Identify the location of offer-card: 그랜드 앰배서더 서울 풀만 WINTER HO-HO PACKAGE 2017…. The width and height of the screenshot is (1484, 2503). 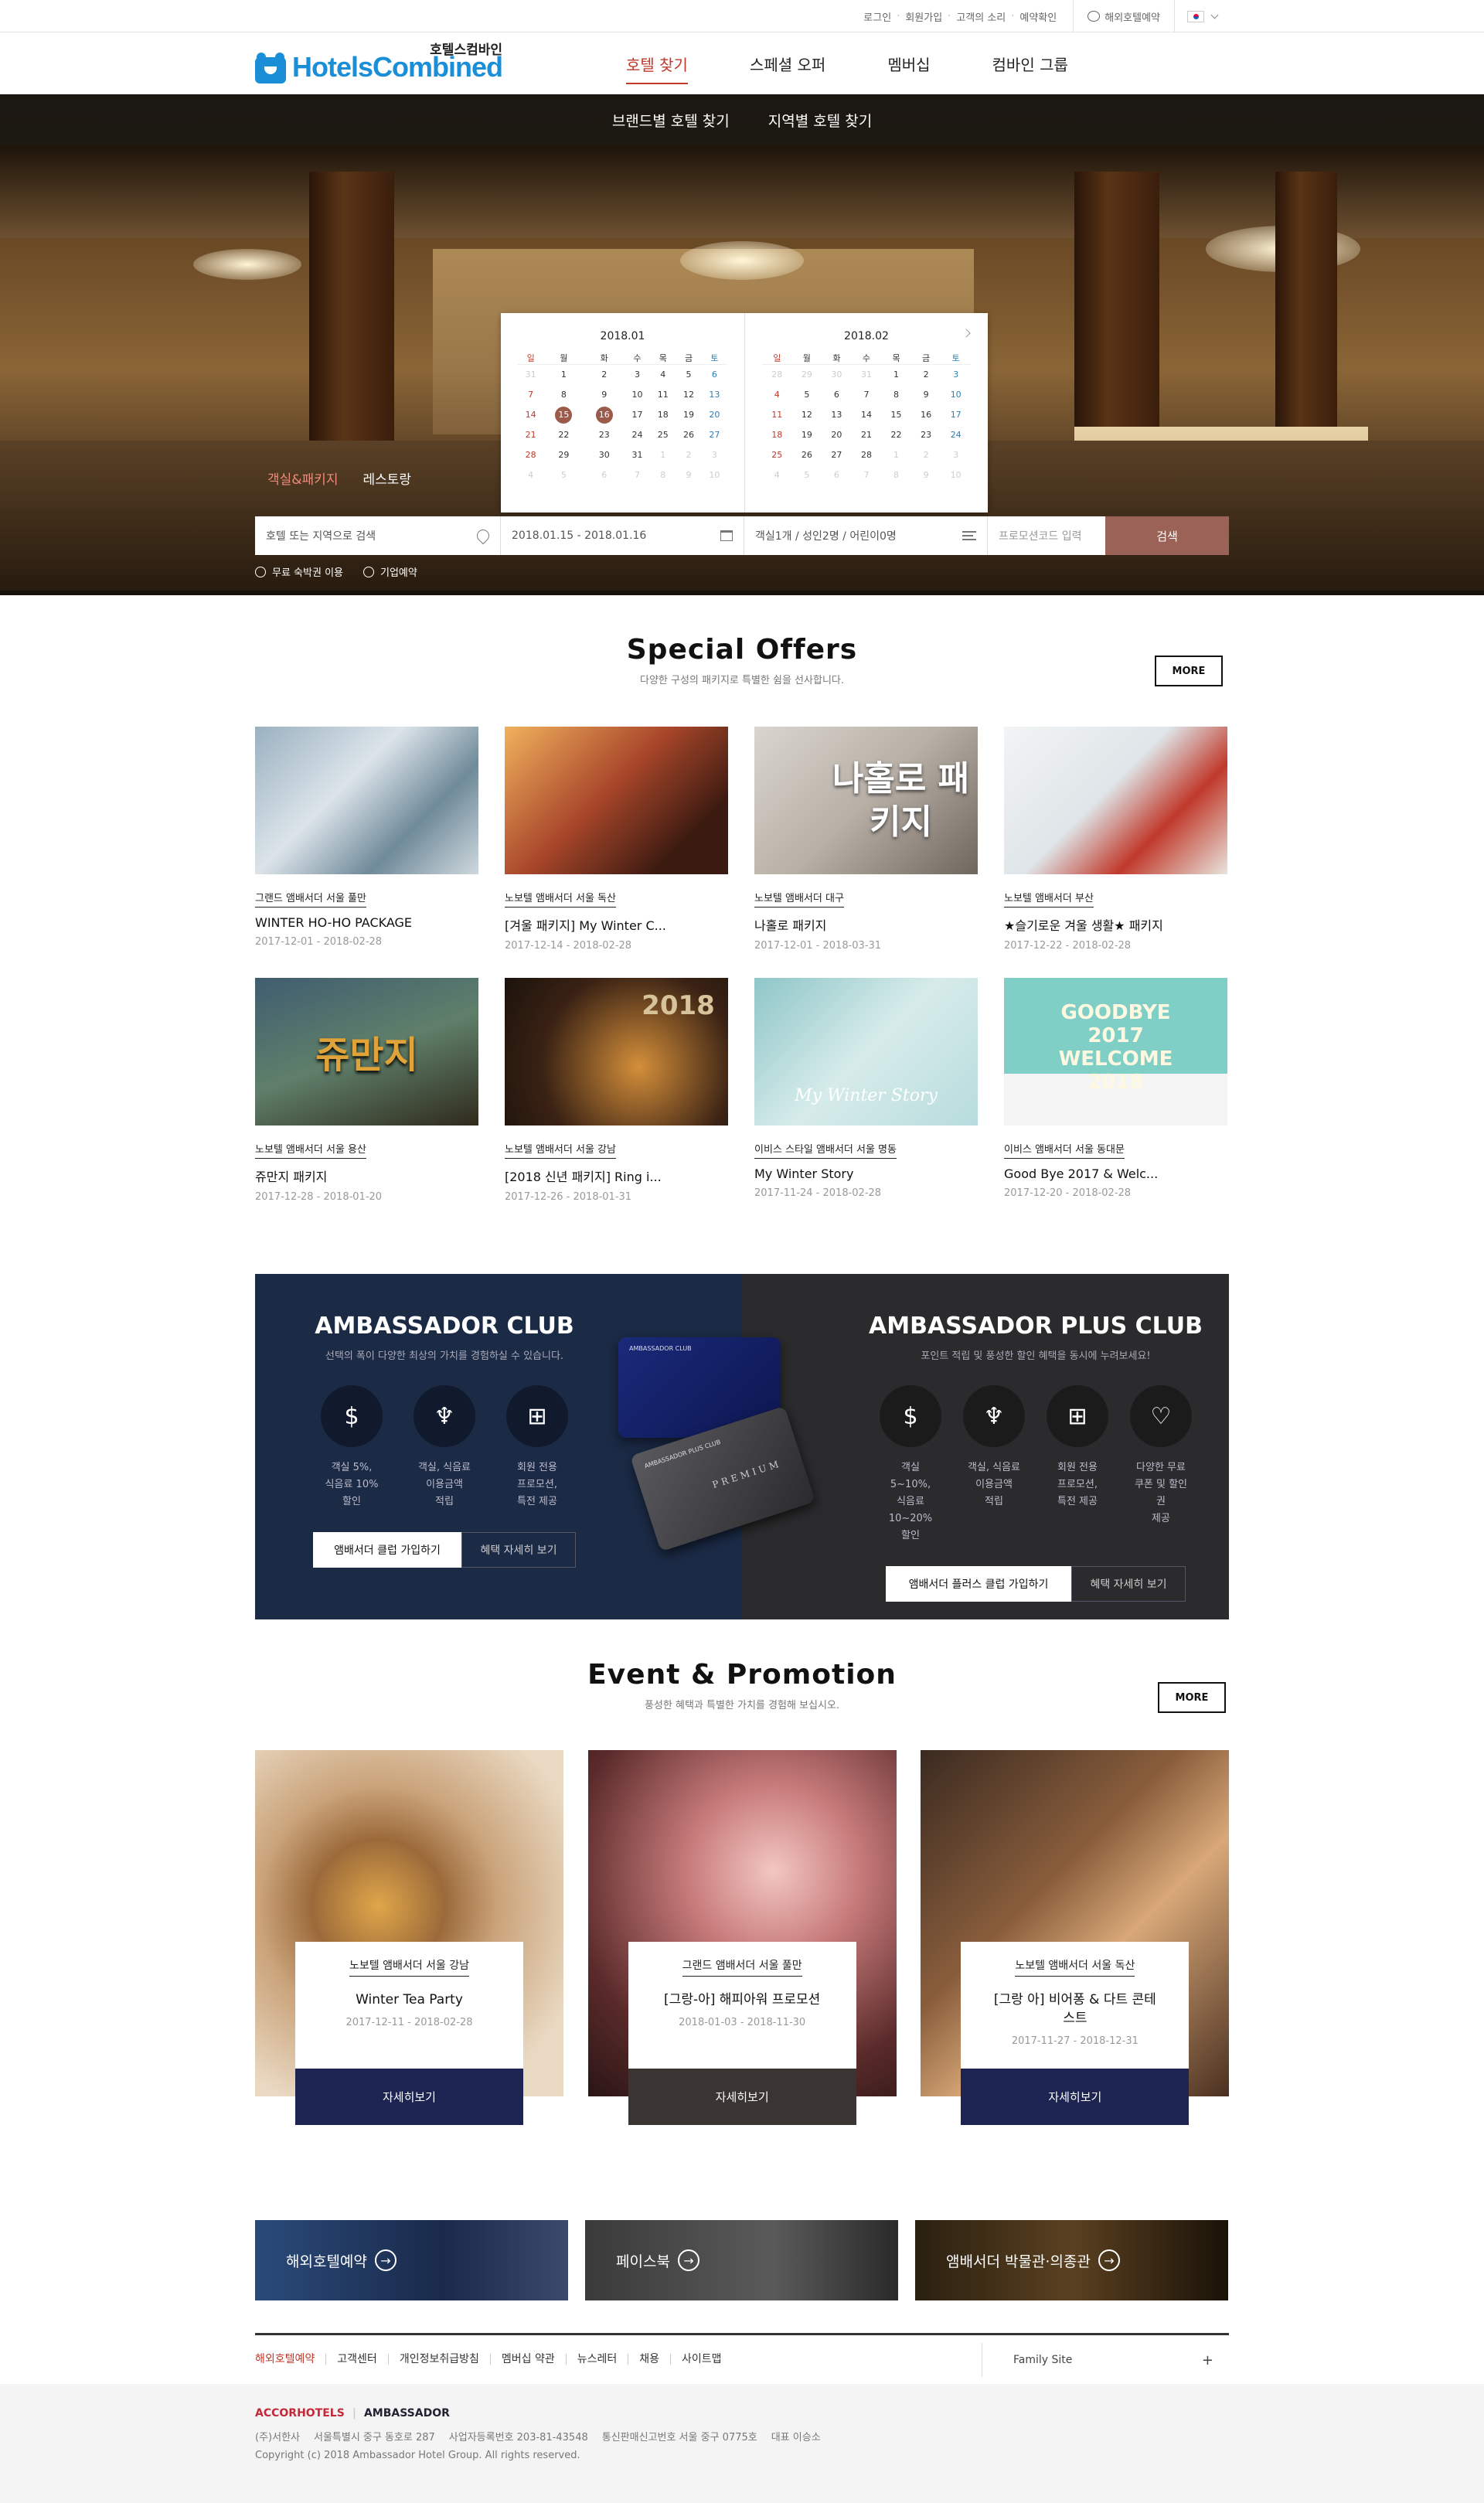
(366, 839).